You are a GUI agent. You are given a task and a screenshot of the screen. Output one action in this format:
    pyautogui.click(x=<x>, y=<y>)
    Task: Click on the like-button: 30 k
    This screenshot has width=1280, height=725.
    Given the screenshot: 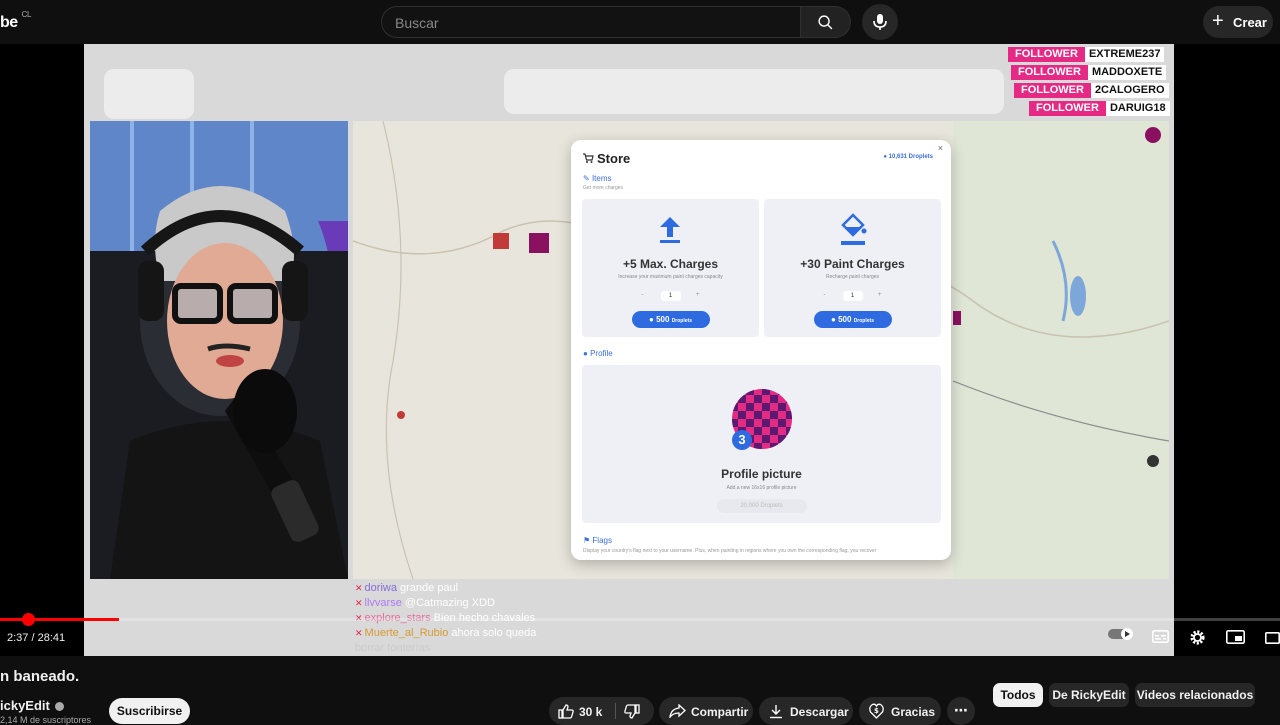 What is the action you would take?
    pyautogui.click(x=582, y=711)
    